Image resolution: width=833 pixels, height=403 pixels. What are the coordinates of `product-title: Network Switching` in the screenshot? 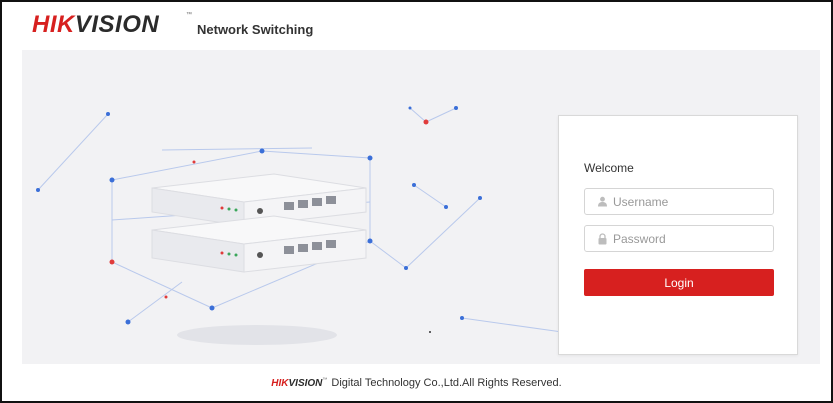 It's located at (255, 29).